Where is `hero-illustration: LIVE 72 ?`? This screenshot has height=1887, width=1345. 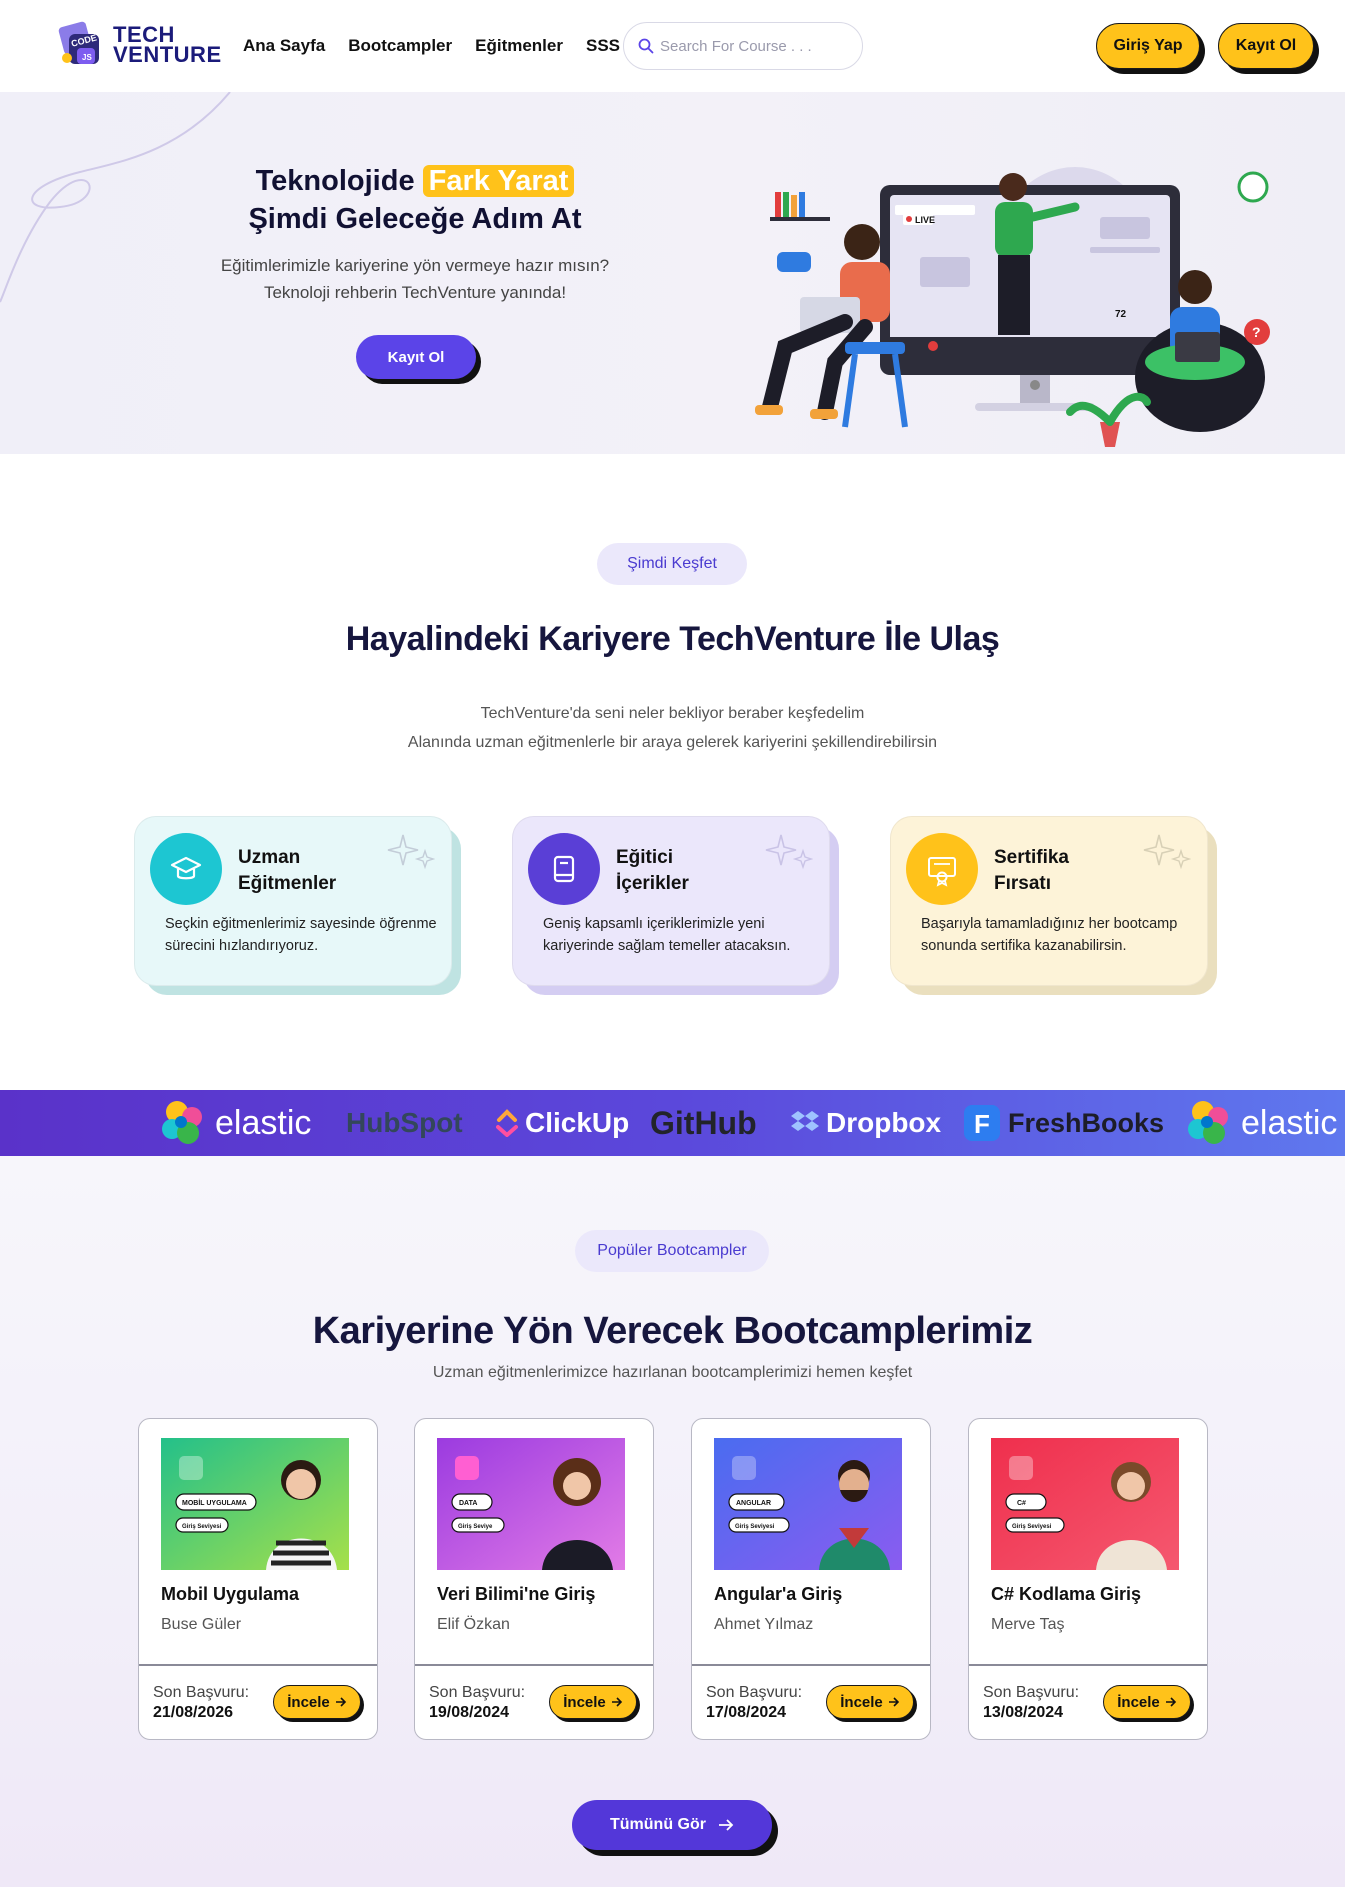
hero-illustration: LIVE 72 ? is located at coordinates (1012, 307).